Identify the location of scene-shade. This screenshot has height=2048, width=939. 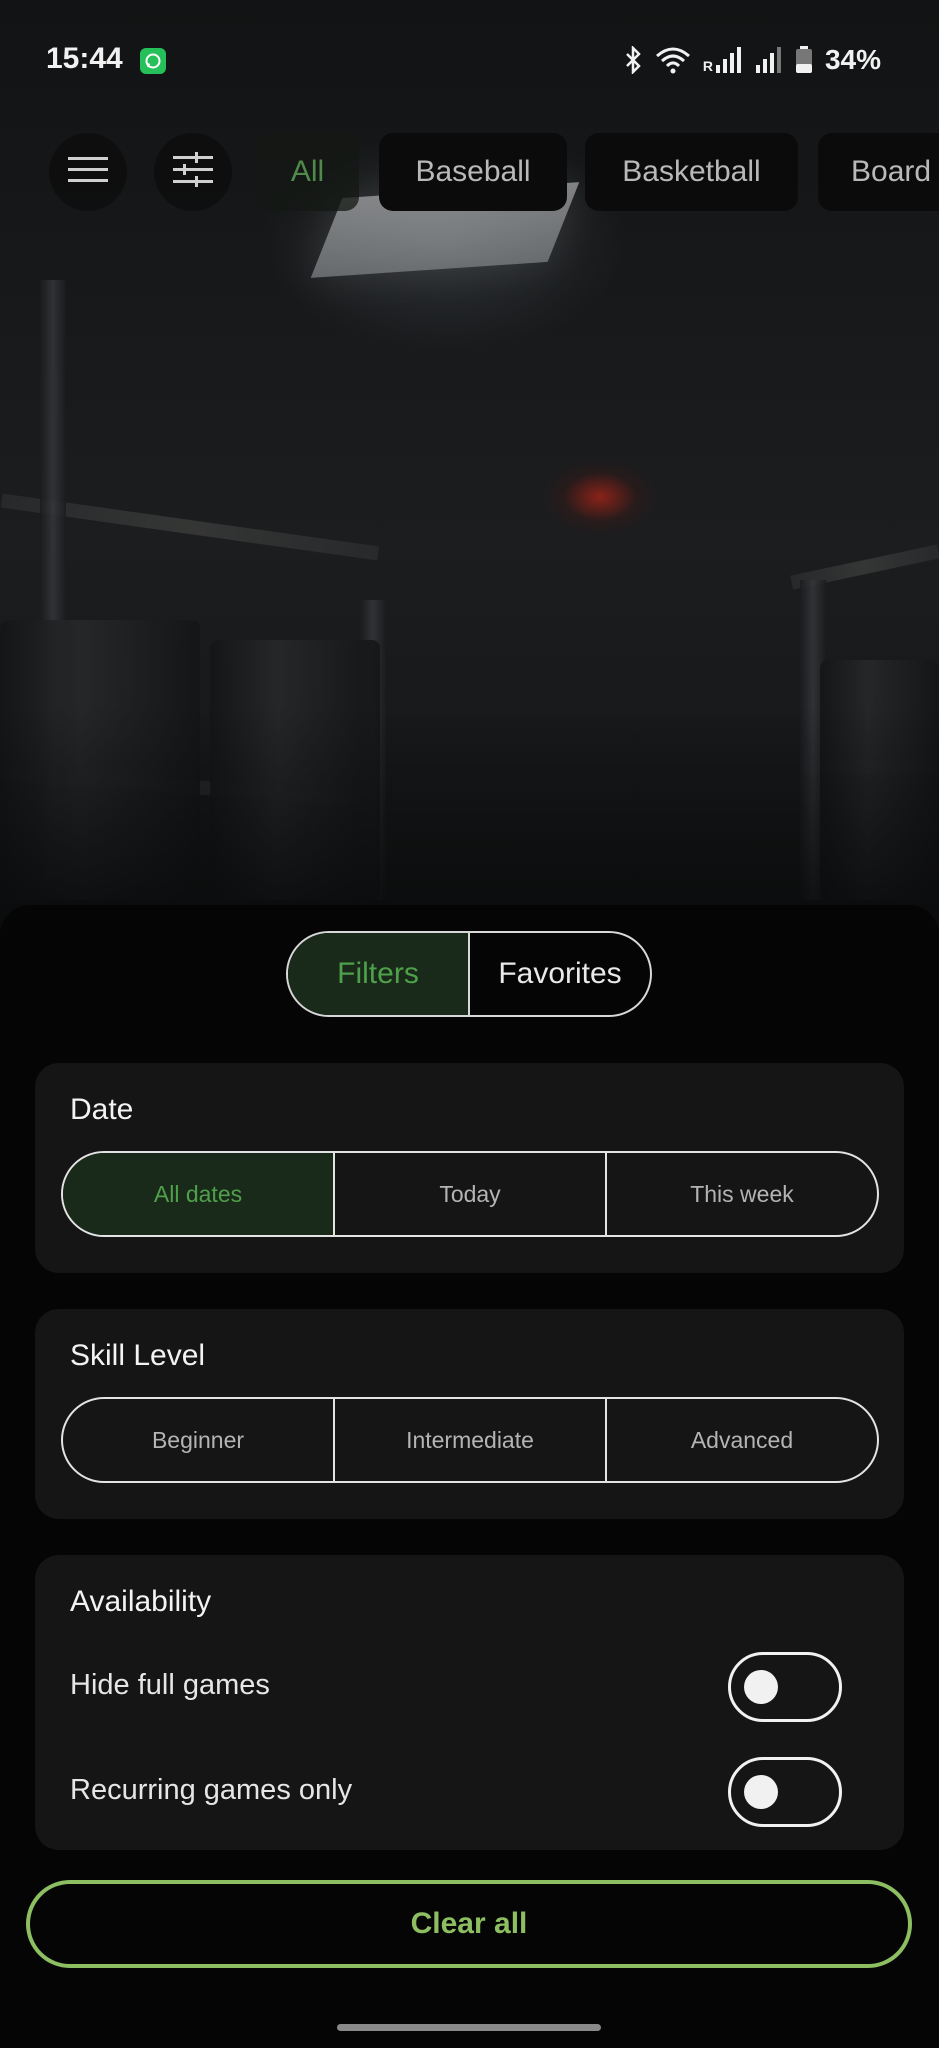
(469, 805).